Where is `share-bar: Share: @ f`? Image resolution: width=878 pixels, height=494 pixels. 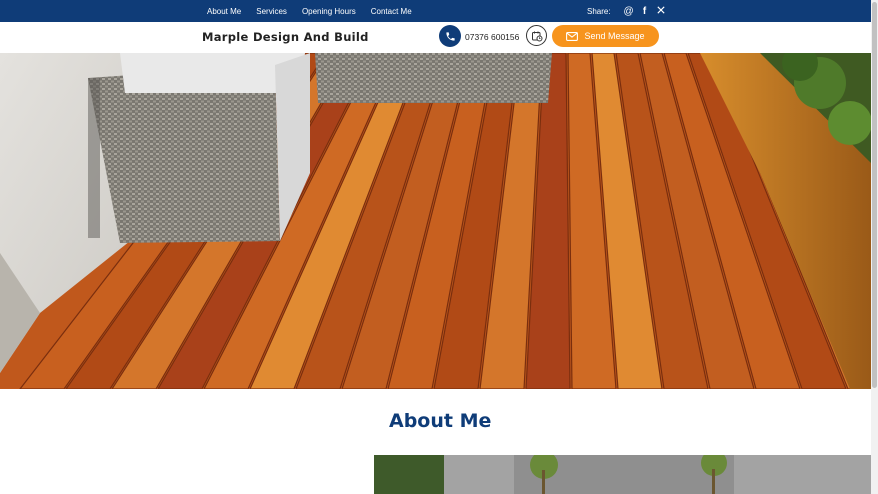 share-bar: Share: @ f is located at coordinates (628, 11).